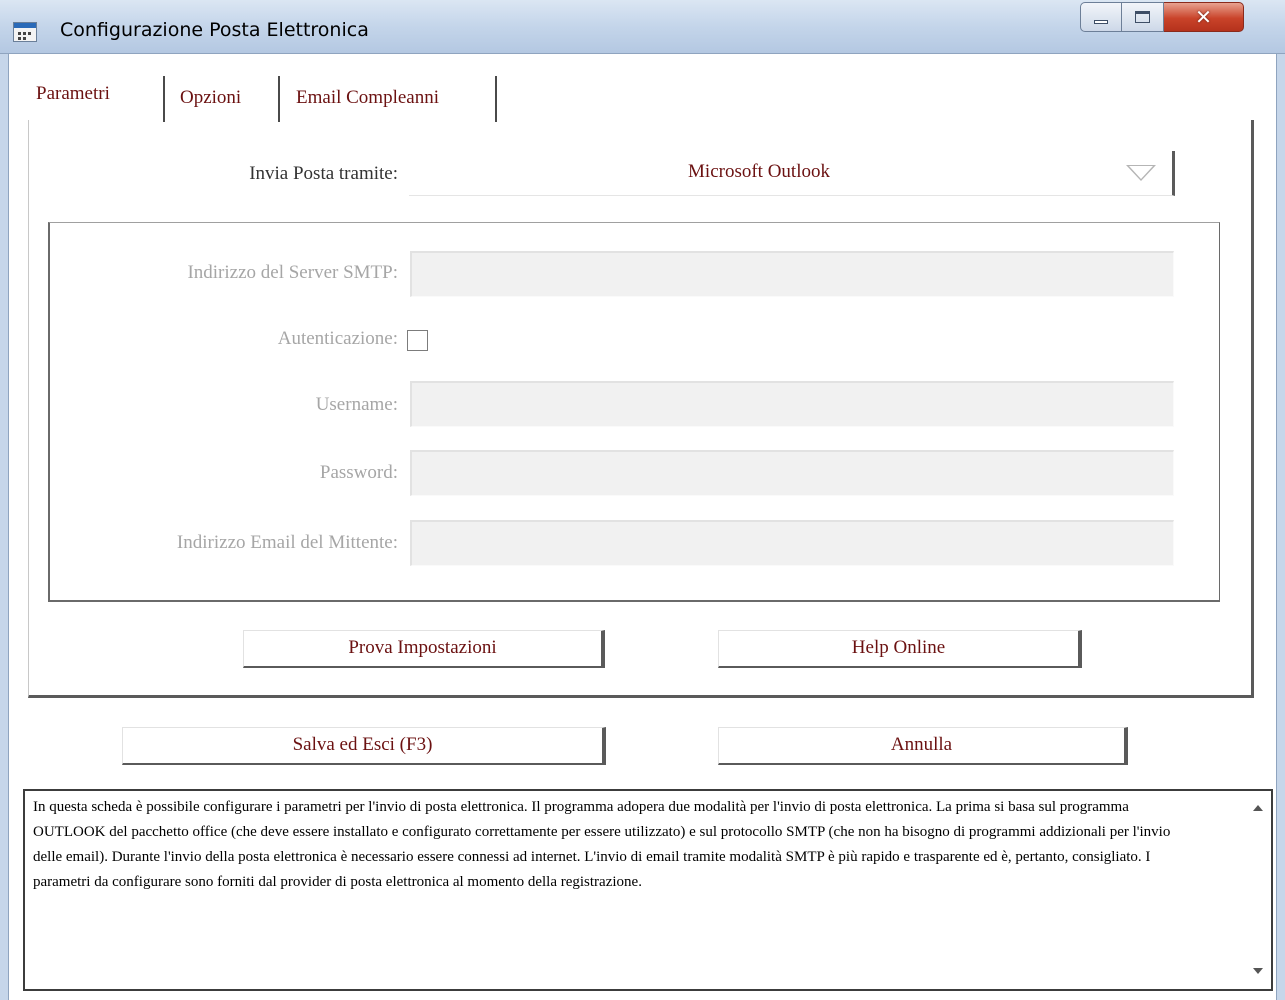 This screenshot has width=1285, height=1000. Describe the element at coordinates (214, 30) in the screenshot. I see `window-title: Configurazione Posta Elettronica` at that location.